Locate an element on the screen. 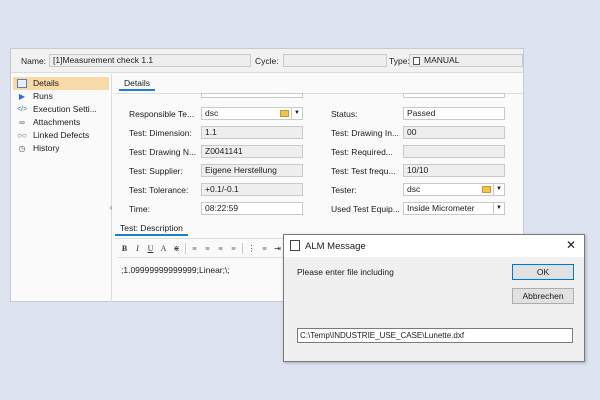 This screenshot has width=600, height=400. description-editor: ;1.09999999999999;Linear;\; is located at coordinates (175, 270).